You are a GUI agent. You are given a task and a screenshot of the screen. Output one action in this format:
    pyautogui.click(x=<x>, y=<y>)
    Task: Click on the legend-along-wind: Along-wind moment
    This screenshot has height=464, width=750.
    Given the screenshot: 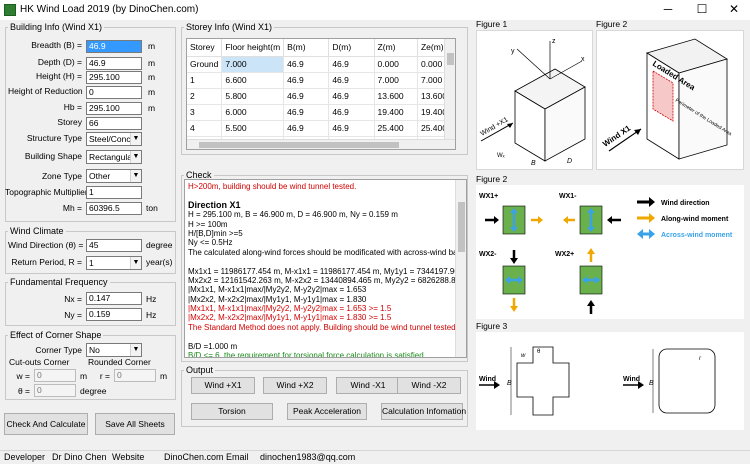 What is the action you would take?
    pyautogui.click(x=695, y=219)
    